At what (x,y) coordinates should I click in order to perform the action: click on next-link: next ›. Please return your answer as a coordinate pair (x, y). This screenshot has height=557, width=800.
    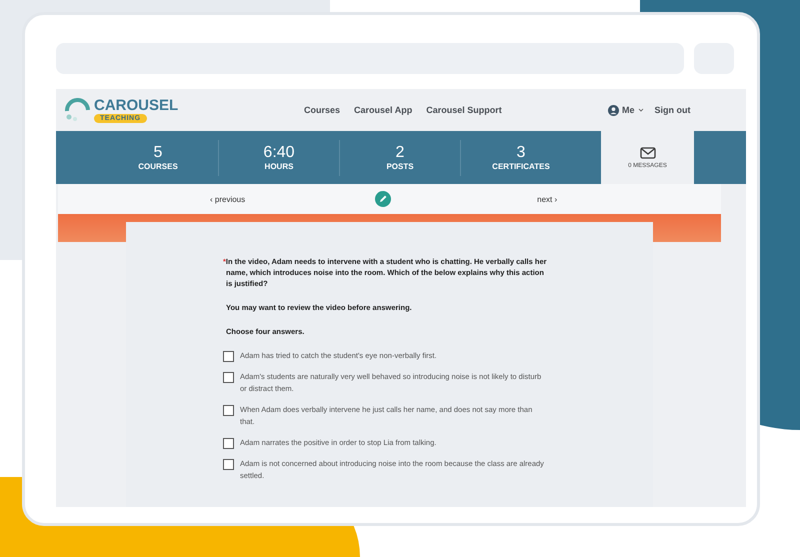
    Looking at the image, I should click on (547, 199).